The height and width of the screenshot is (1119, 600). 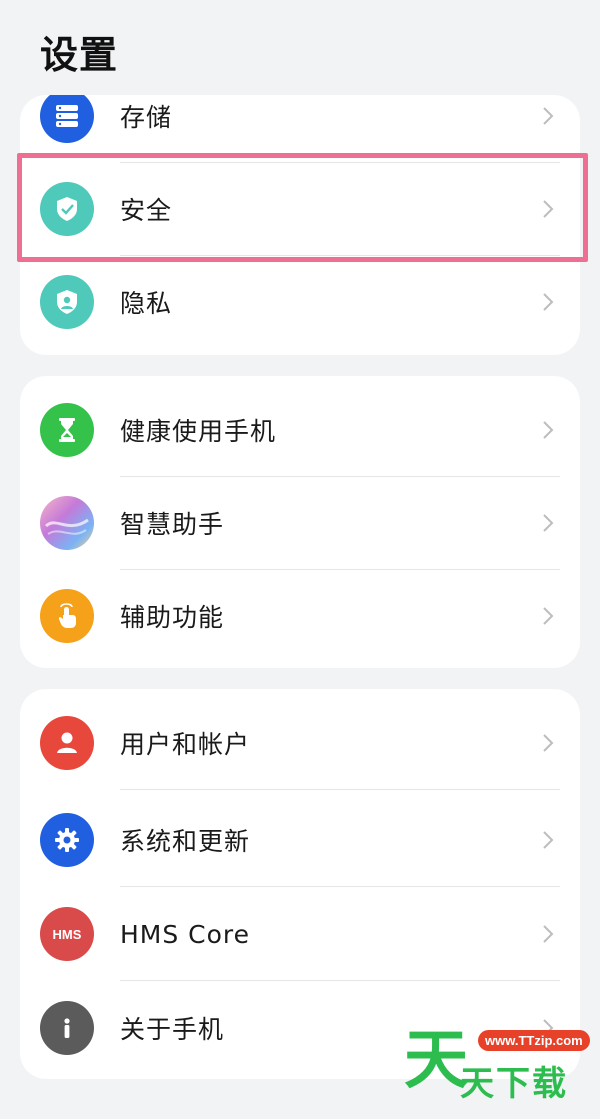 I want to click on settings-item-label: 辅助功能, so click(x=172, y=617).